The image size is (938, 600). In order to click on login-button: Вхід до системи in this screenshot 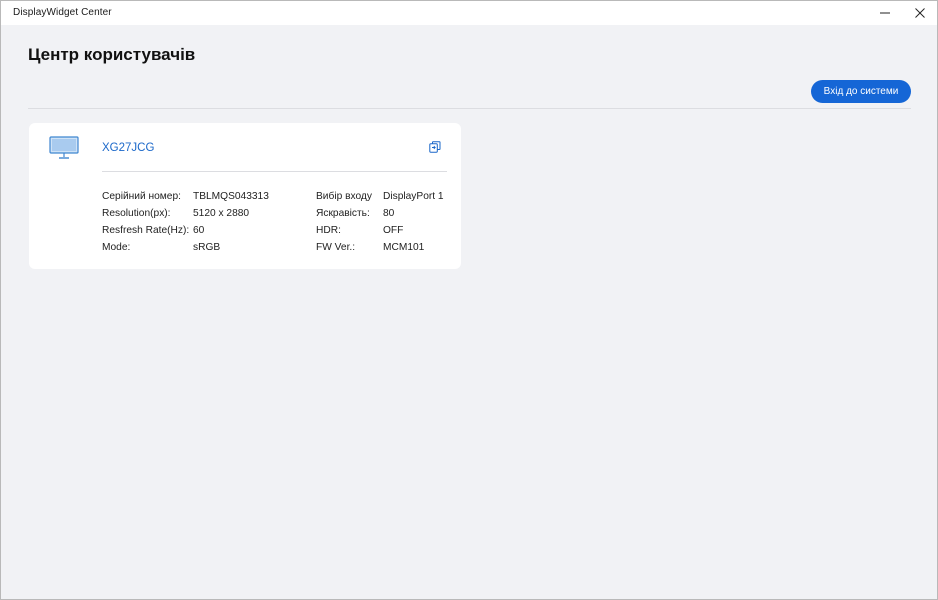, I will do `click(861, 91)`.